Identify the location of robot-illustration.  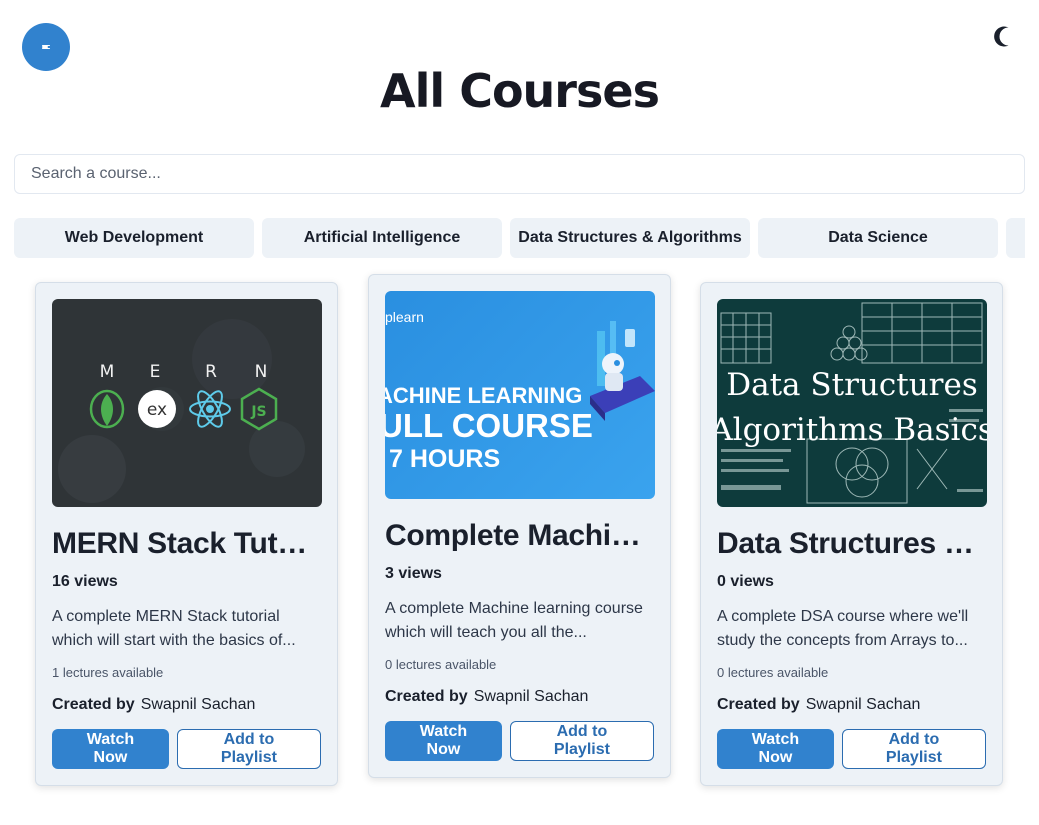
(622, 371).